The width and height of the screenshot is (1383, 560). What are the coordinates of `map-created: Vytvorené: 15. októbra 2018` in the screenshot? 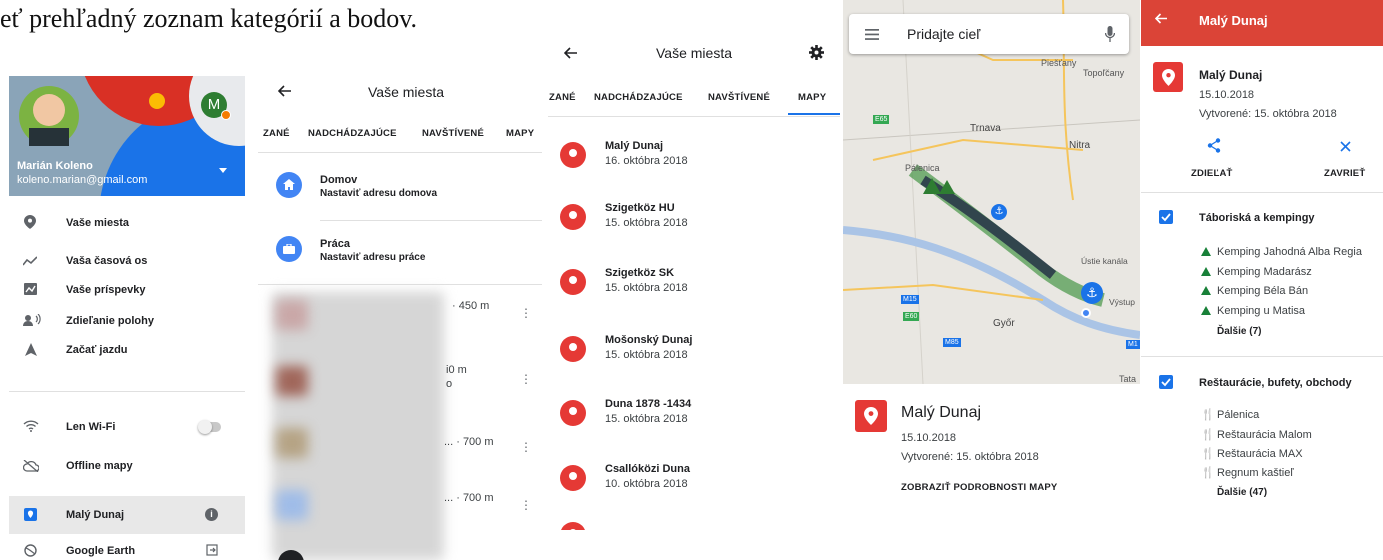 It's located at (970, 457).